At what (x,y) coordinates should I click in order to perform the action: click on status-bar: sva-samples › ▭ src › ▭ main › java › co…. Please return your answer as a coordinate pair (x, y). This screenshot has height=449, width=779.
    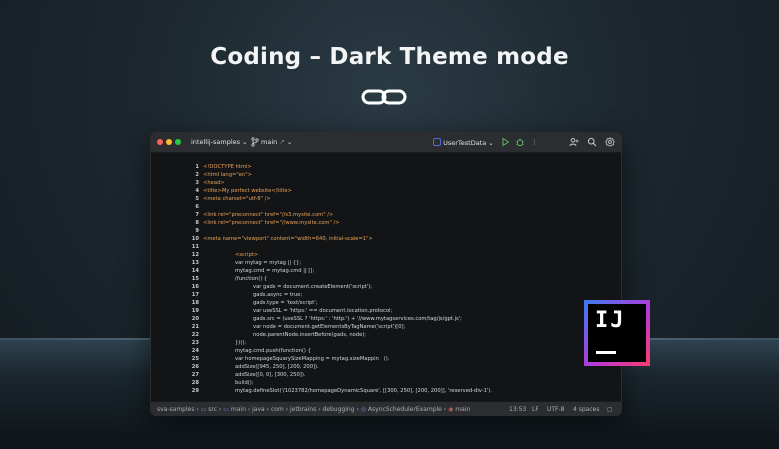
    Looking at the image, I should click on (386, 408).